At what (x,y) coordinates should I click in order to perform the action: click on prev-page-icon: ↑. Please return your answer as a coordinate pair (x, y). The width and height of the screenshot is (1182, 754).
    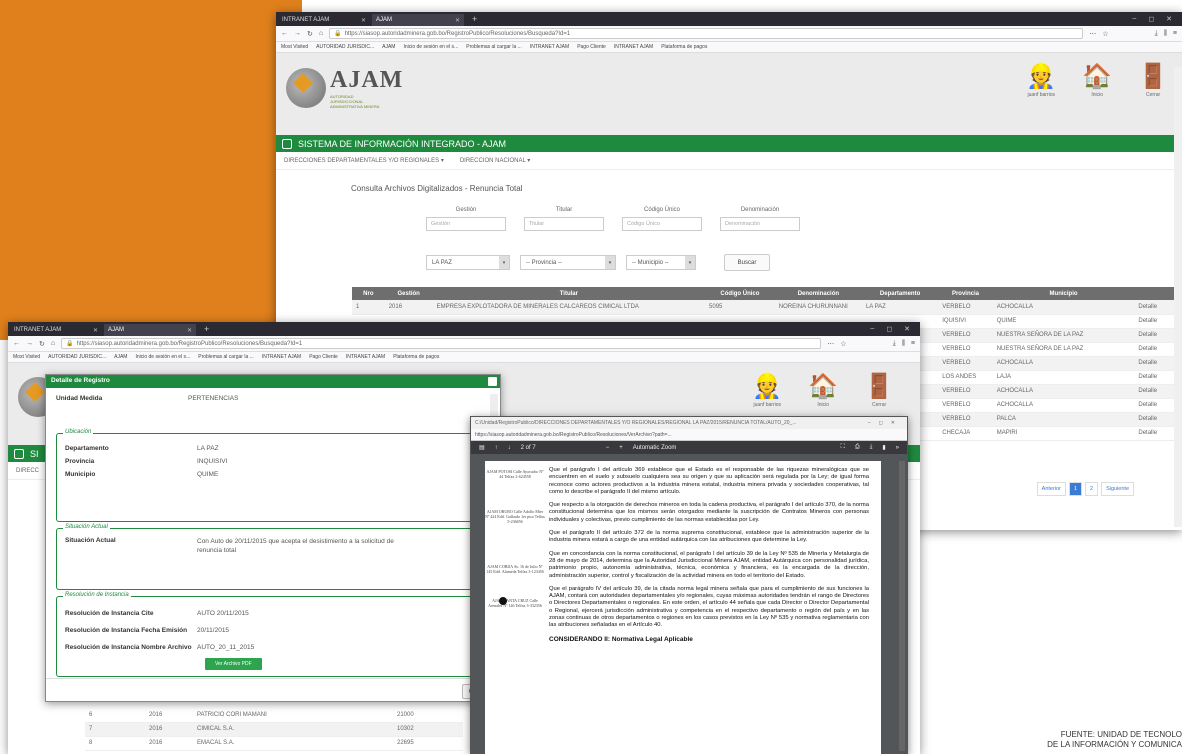
    Looking at the image, I should click on (496, 448).